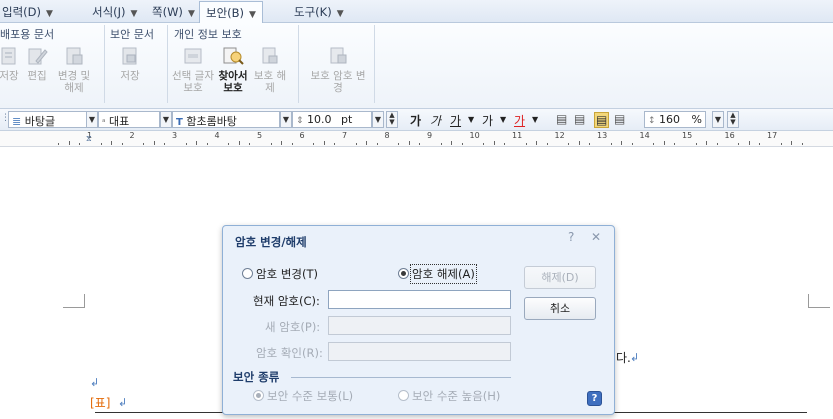 Image resolution: width=833 pixels, height=419 pixels. Describe the element at coordinates (17, 121) in the screenshot. I see `style-icon: ≣` at that location.